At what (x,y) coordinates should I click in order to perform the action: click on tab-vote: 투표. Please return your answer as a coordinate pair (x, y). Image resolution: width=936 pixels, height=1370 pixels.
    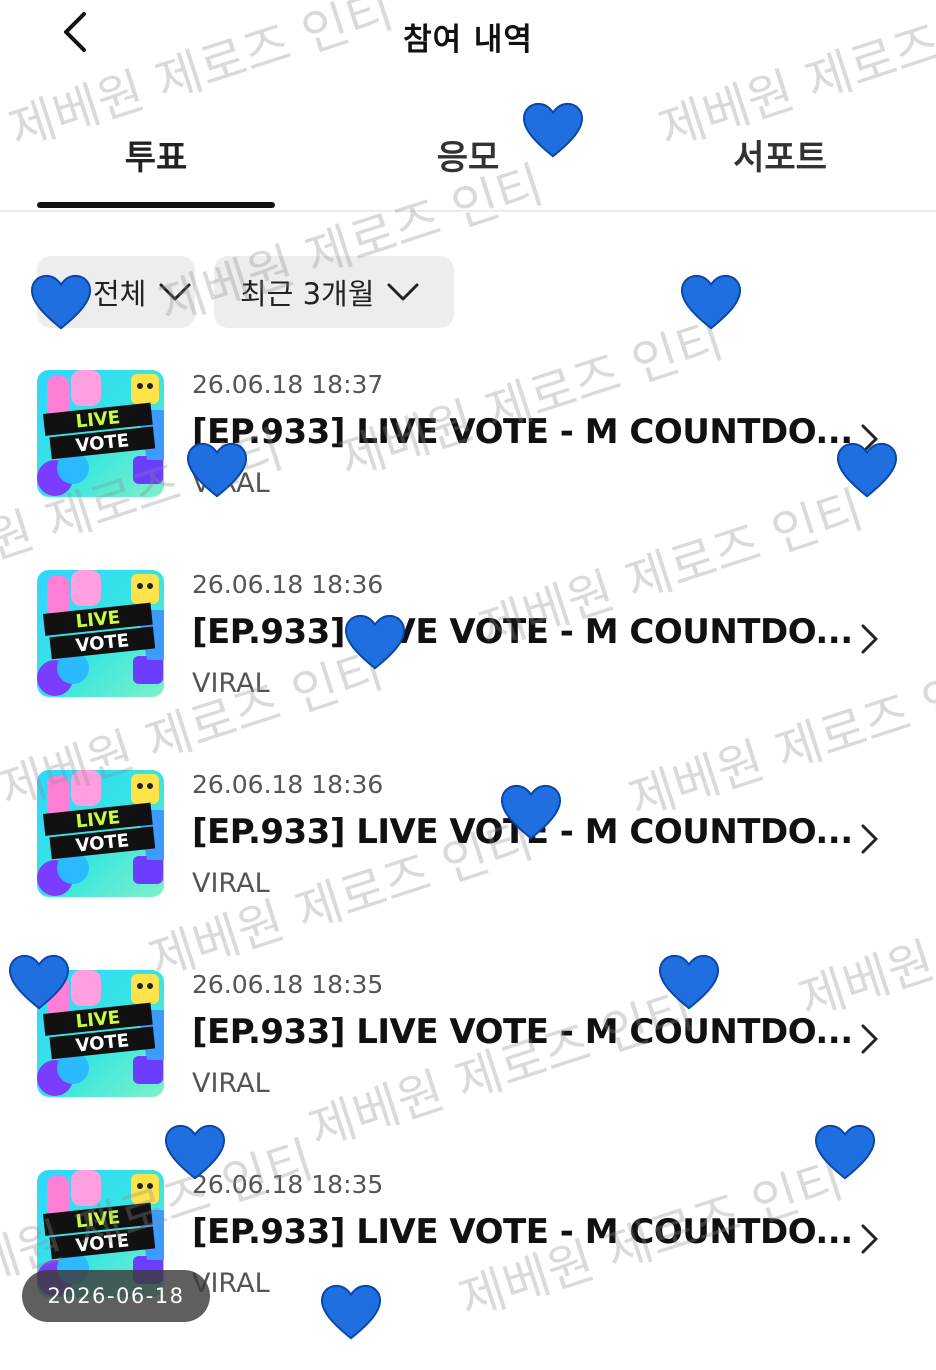
    Looking at the image, I should click on (156, 154).